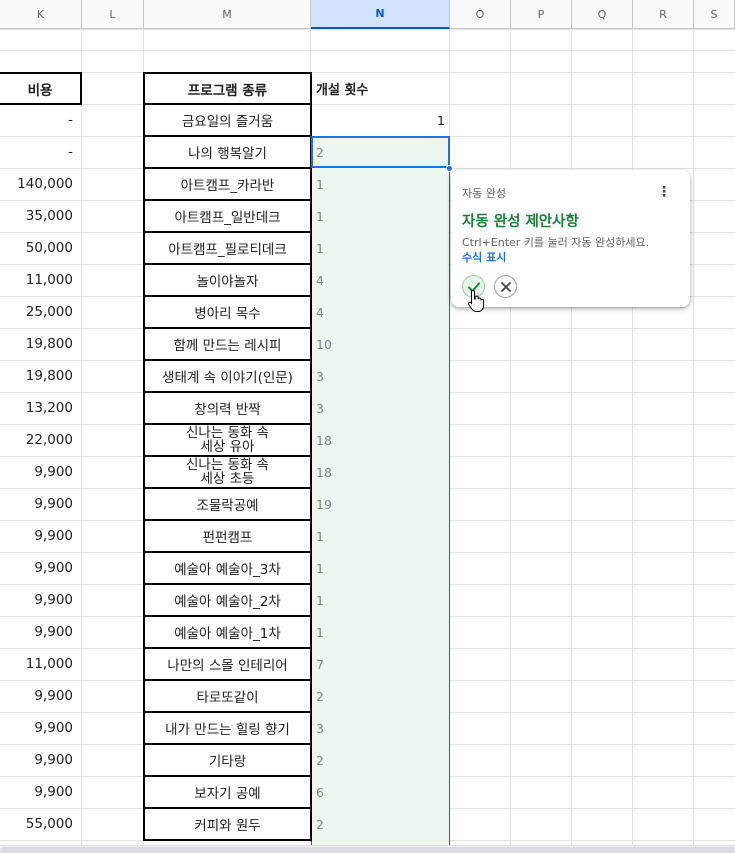  What do you see at coordinates (663, 14) in the screenshot?
I see `column-header-r: R` at bounding box center [663, 14].